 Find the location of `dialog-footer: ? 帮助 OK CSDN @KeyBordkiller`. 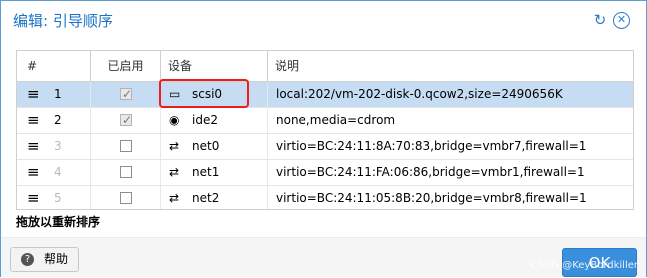

dialog-footer: ? 帮助 OK CSDN @KeyBordkiller is located at coordinates (323, 257).